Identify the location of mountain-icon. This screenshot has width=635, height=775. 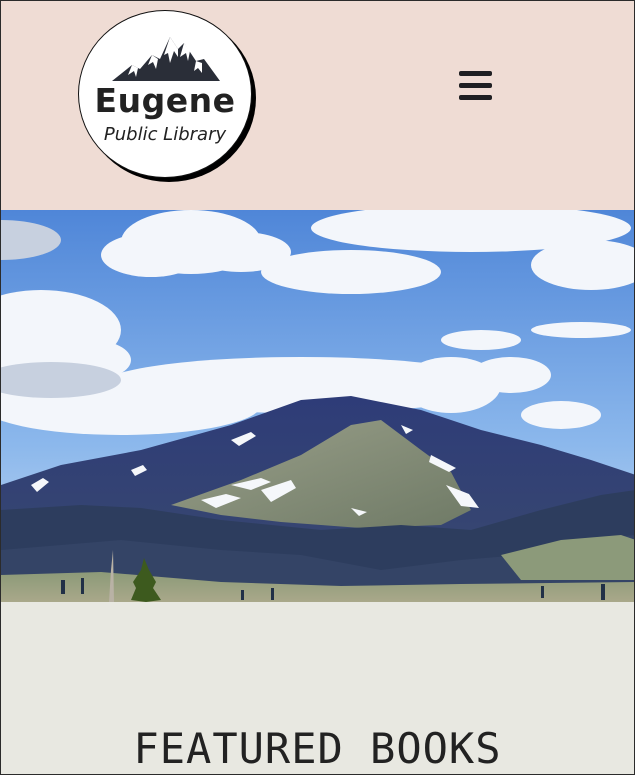
(166, 59).